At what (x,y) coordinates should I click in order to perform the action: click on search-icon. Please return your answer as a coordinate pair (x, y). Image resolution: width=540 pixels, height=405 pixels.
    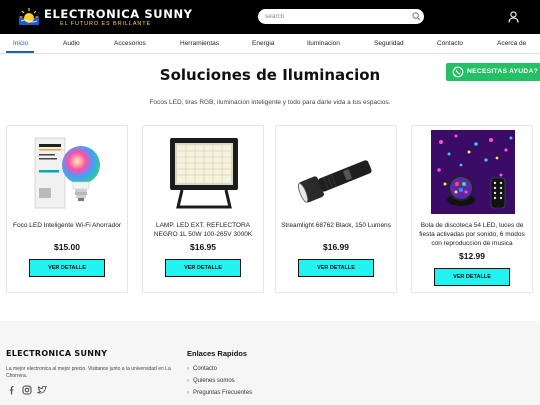
    Looking at the image, I should click on (416, 16).